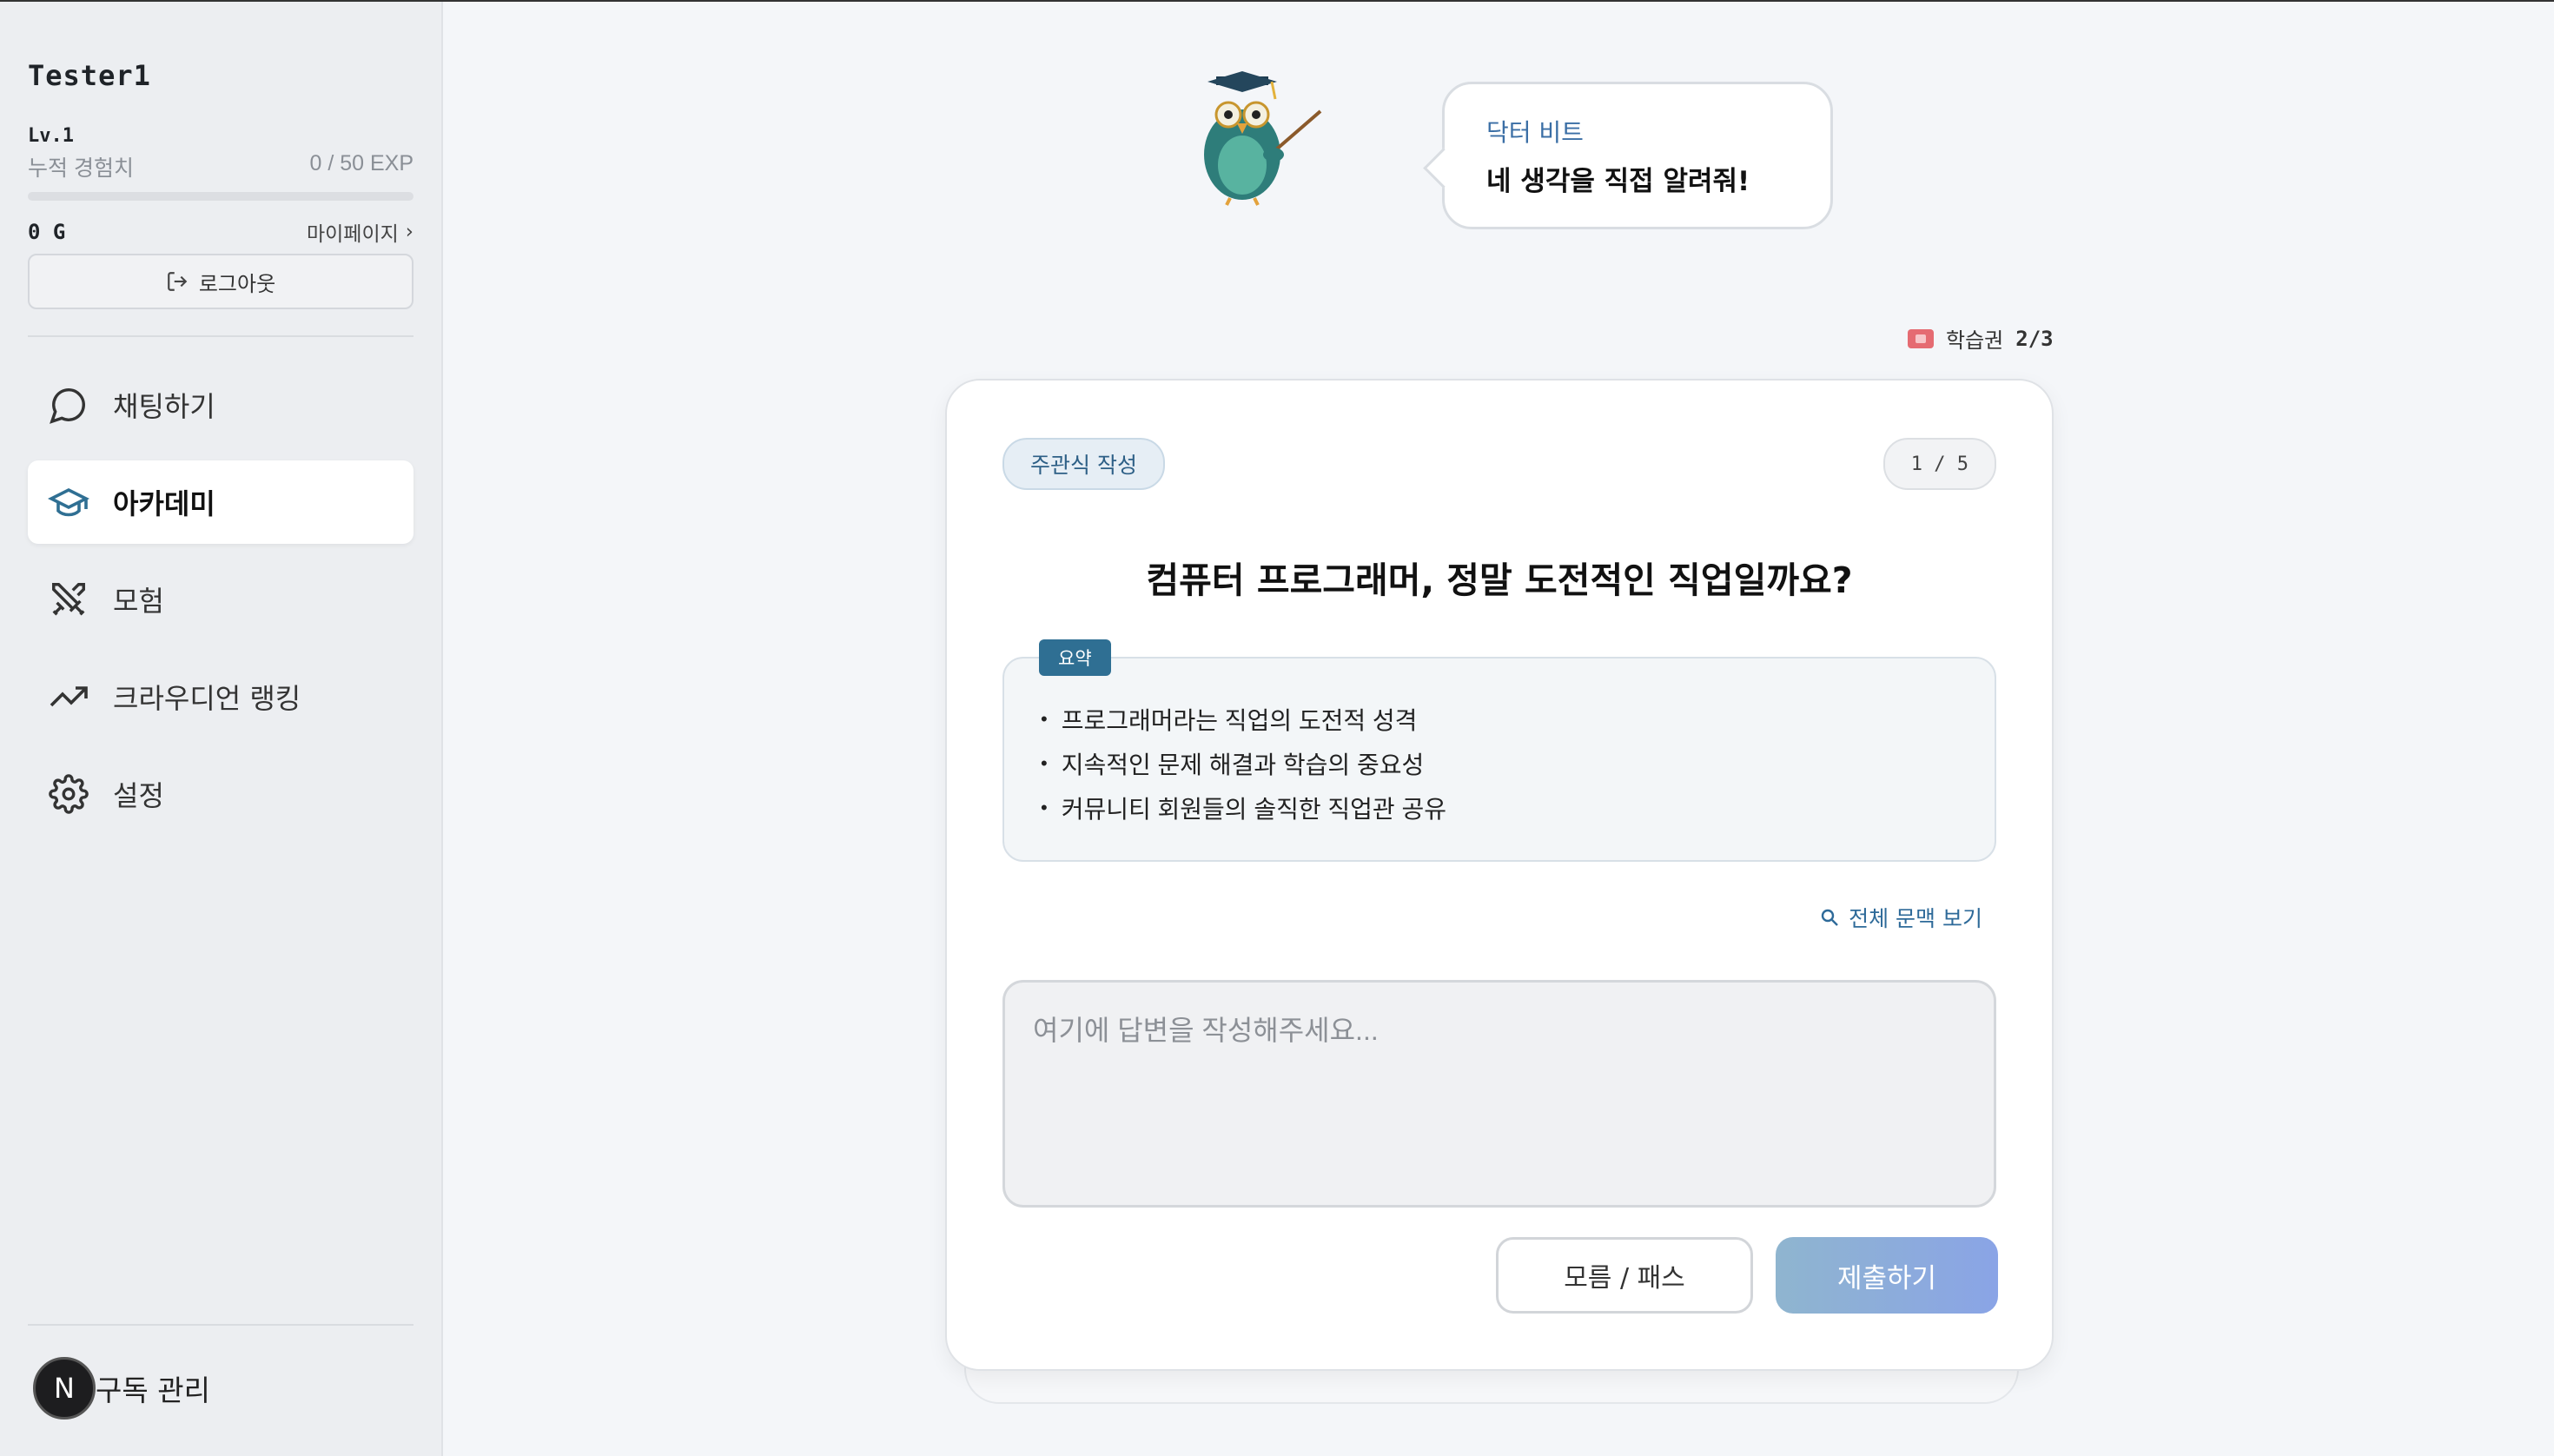 Image resolution: width=2554 pixels, height=1456 pixels. I want to click on full-context-link: 전체 문맥 보기, so click(1900, 917).